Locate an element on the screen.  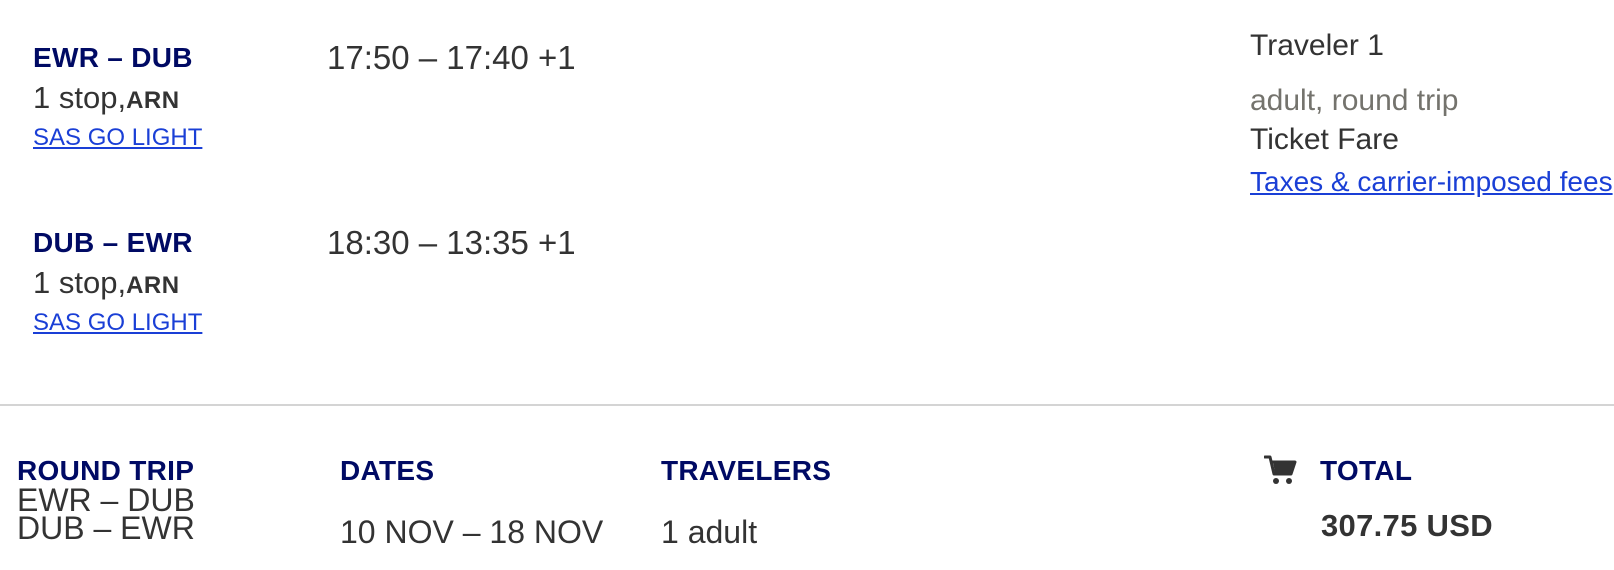
travelers-heading: TRAVELERS is located at coordinates (746, 470).